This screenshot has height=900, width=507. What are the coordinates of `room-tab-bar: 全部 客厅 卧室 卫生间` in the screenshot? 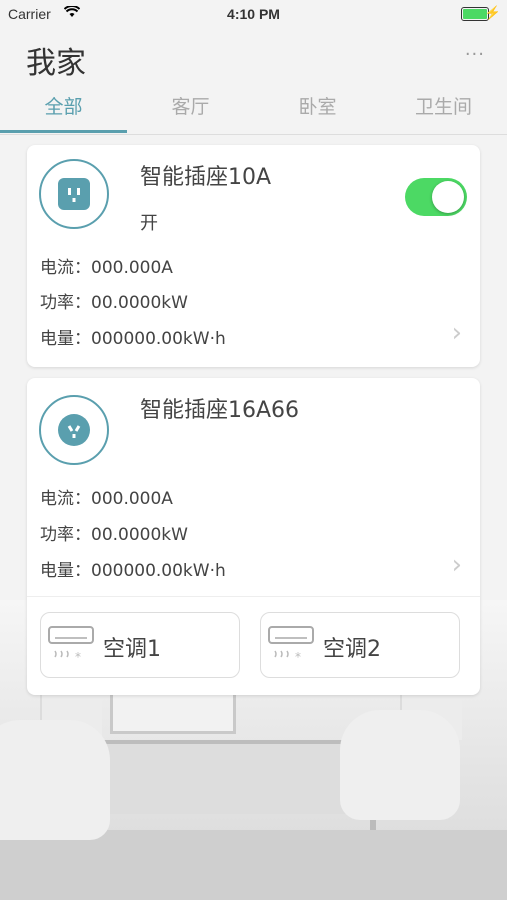 It's located at (253, 111).